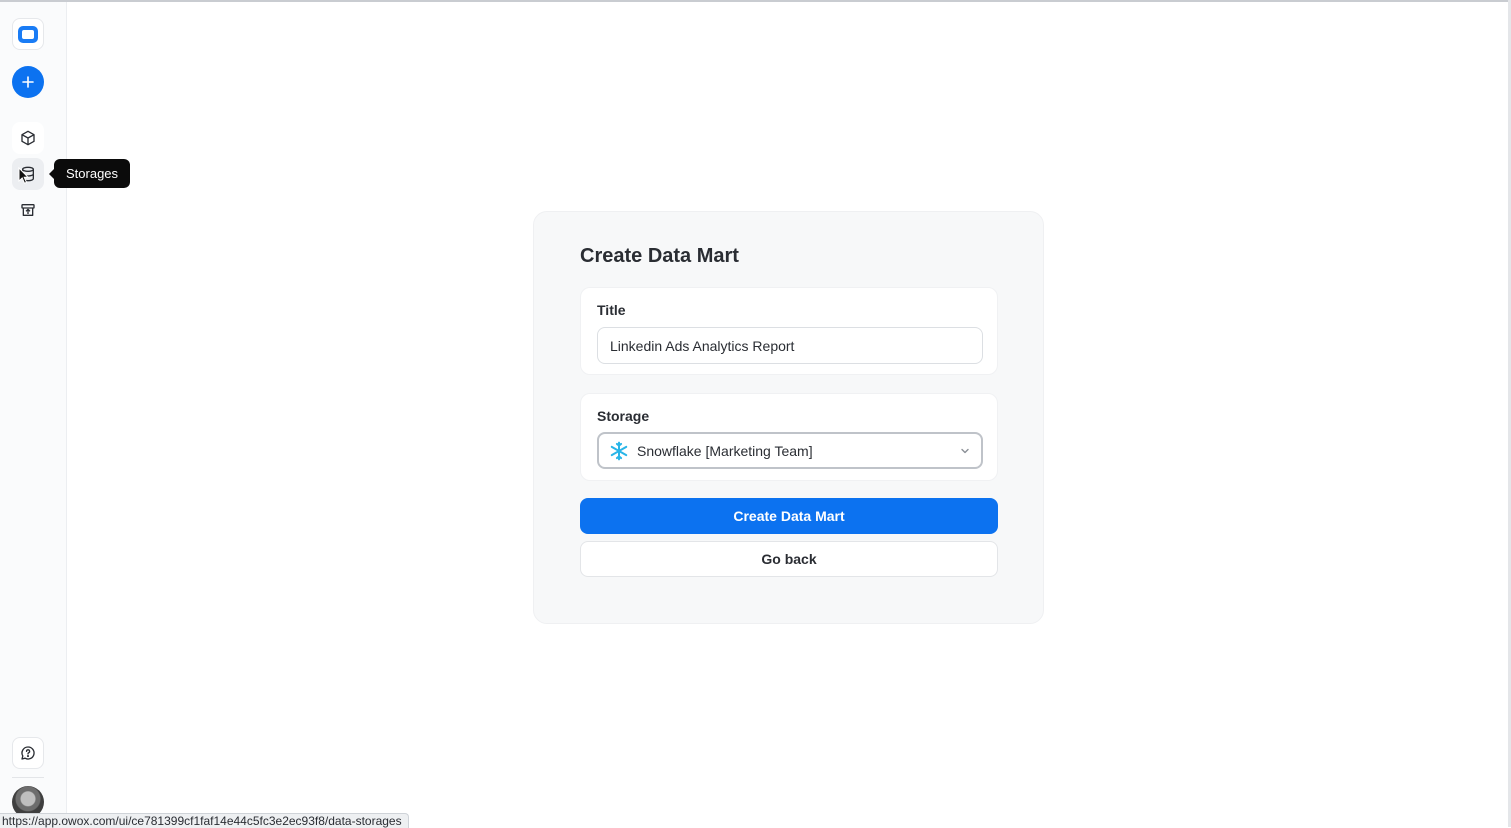 The image size is (1511, 828). I want to click on plus-icon, so click(28, 82).